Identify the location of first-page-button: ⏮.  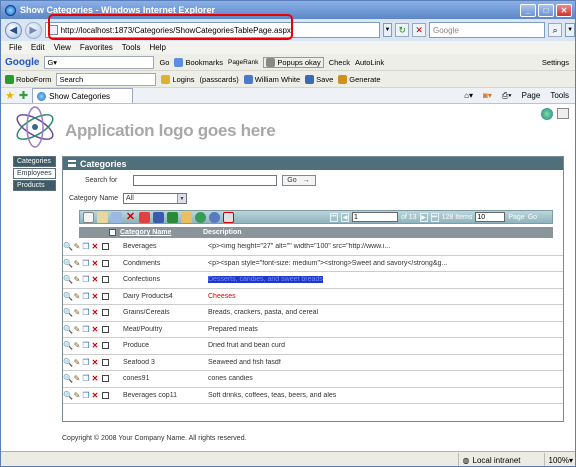
(334, 217).